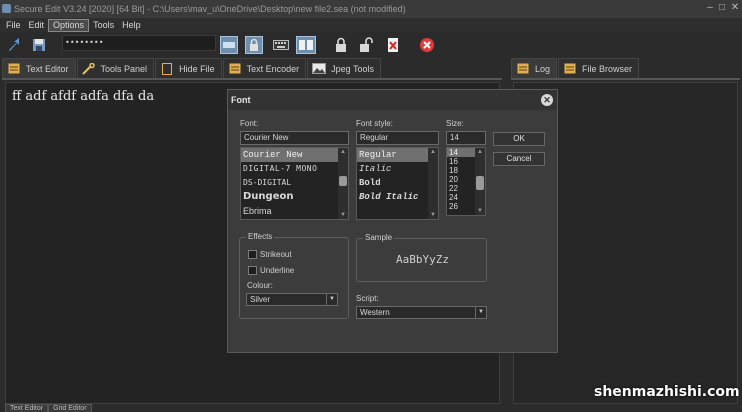 The height and width of the screenshot is (412, 742). Describe the element at coordinates (131, 25) in the screenshot. I see `menu-help: Help` at that location.